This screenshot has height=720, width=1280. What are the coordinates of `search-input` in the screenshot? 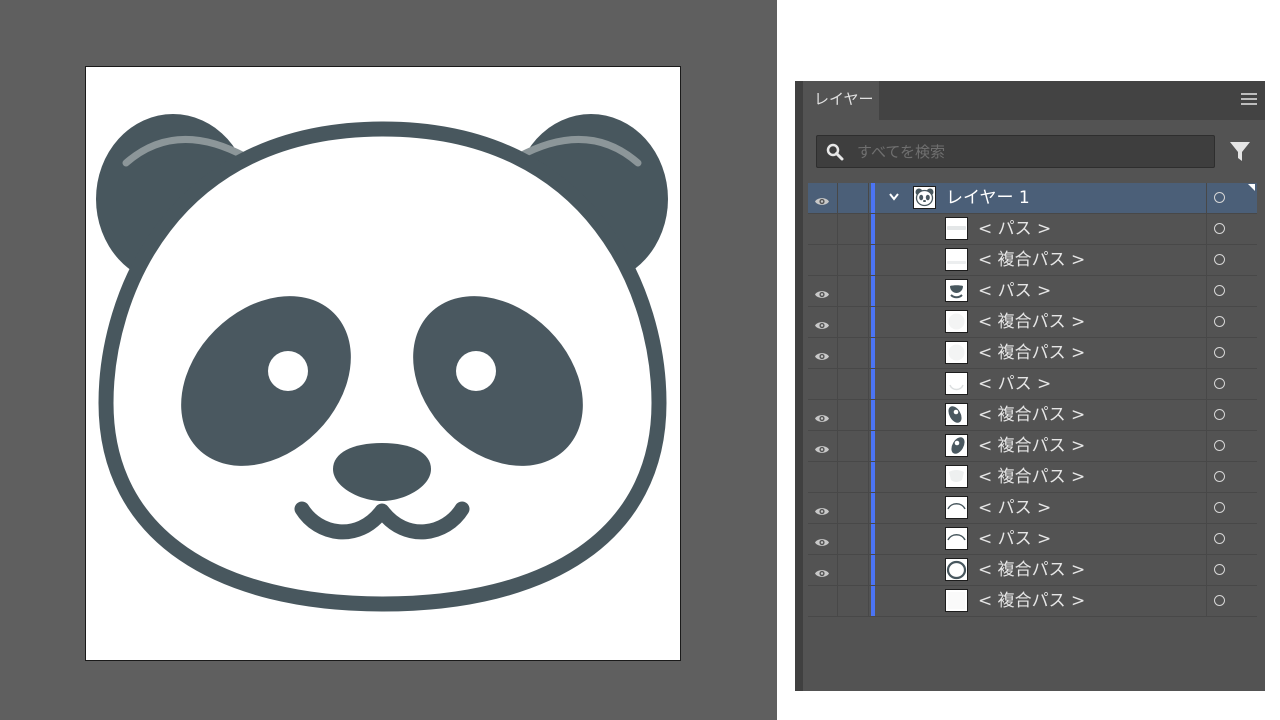 It's located at (1027, 151).